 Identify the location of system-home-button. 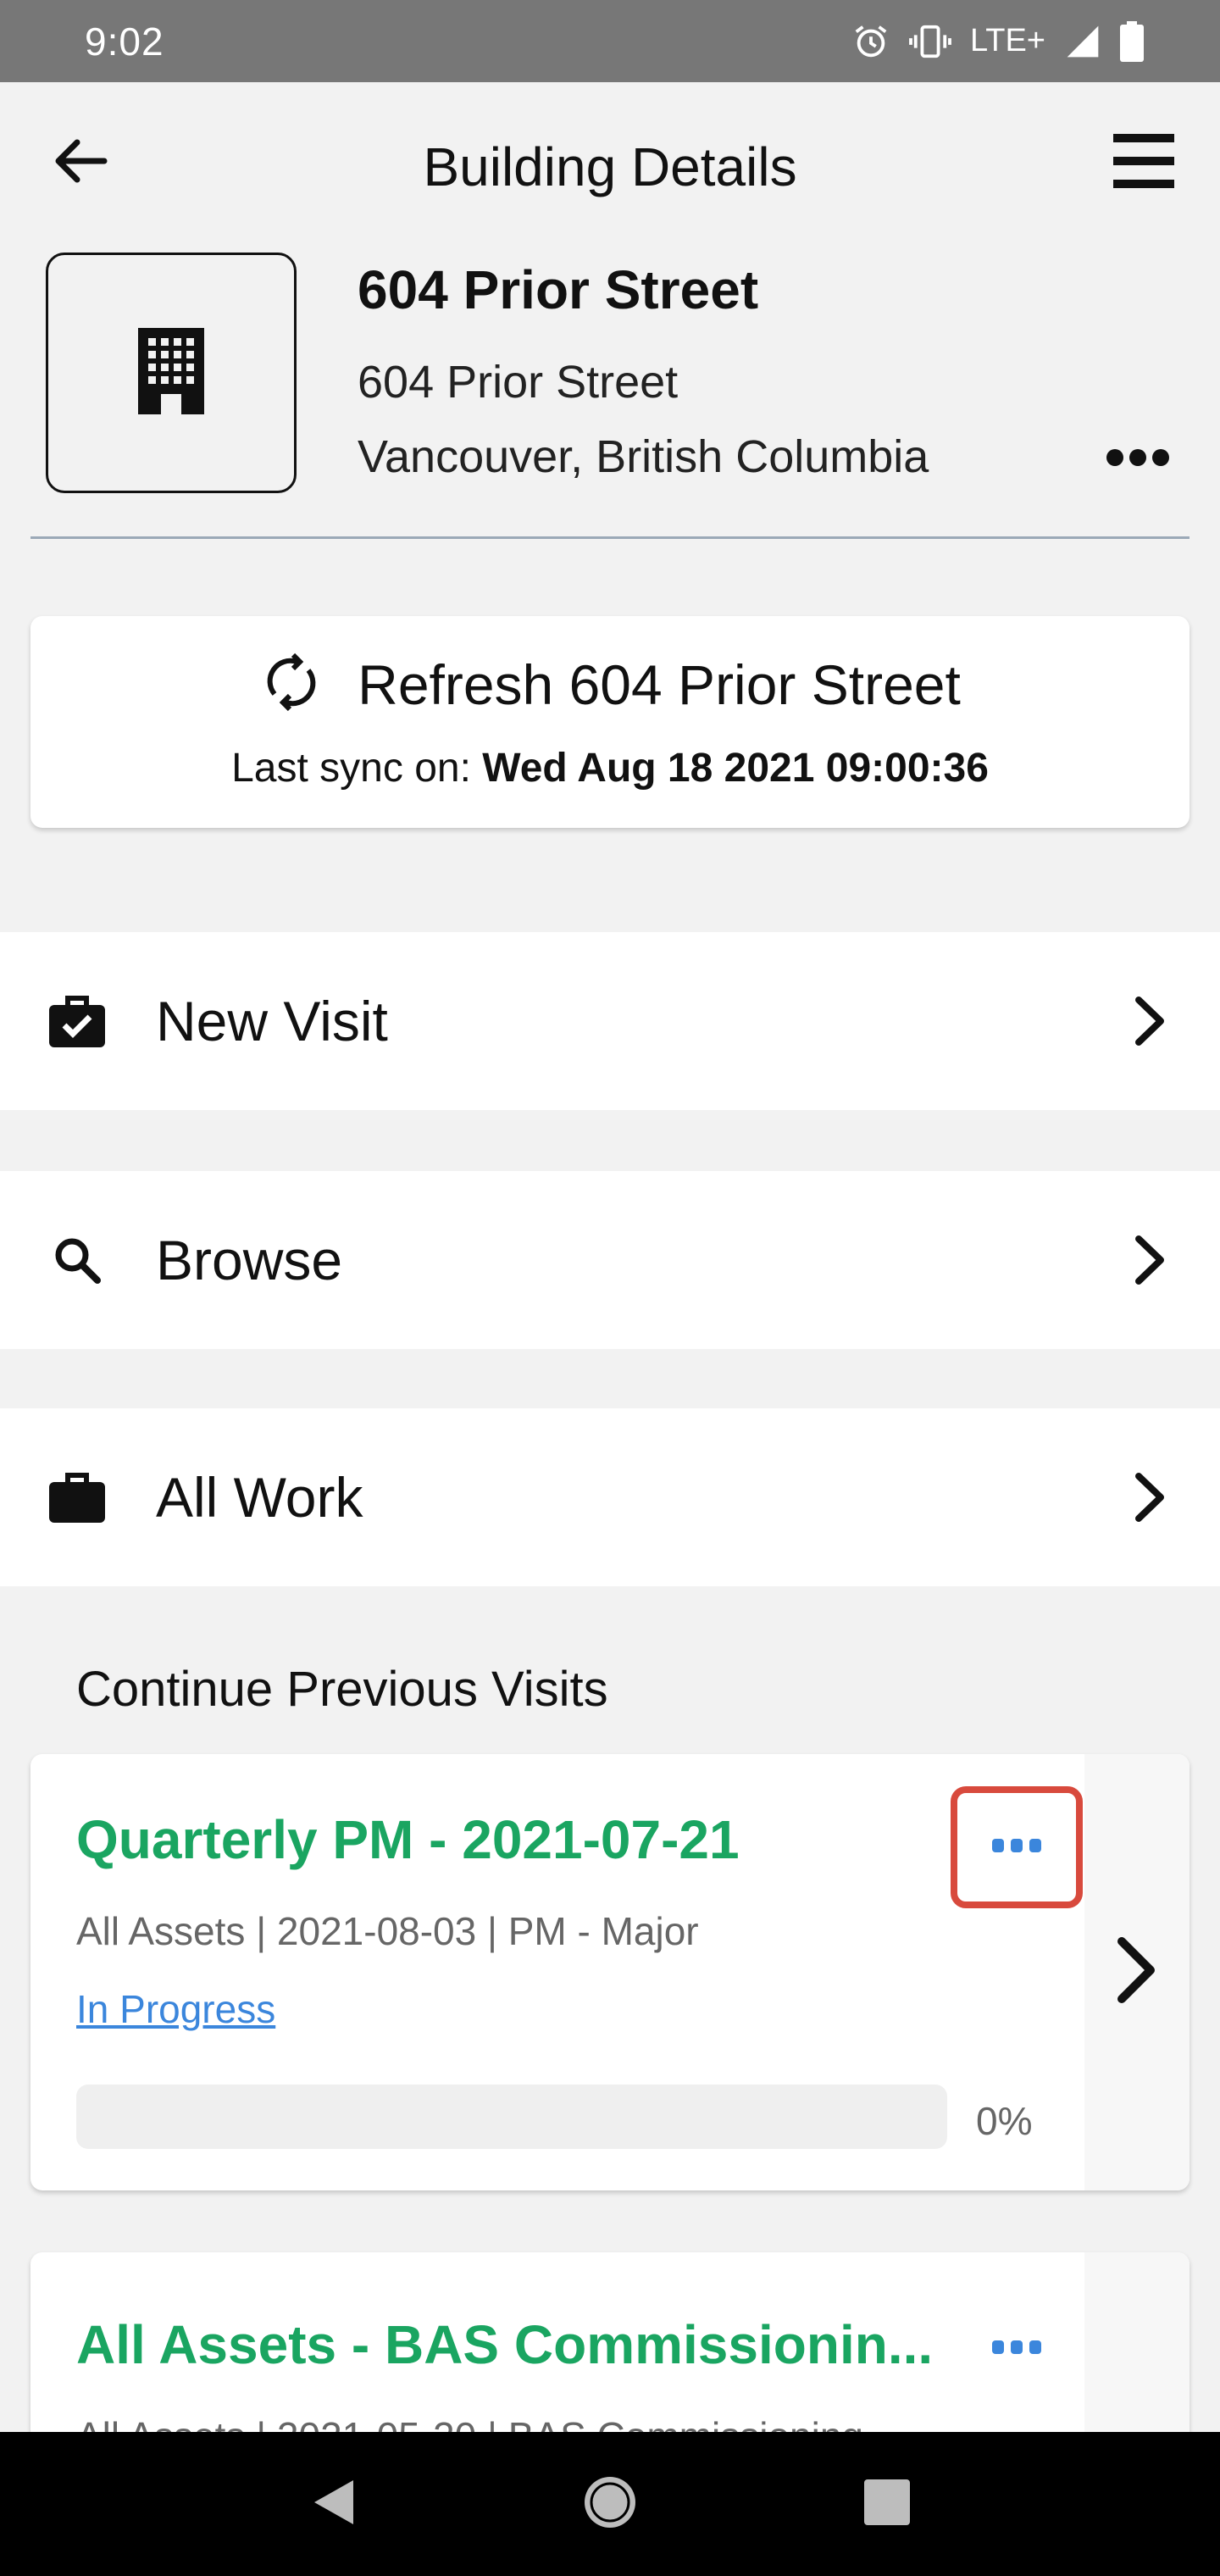
(610, 2504).